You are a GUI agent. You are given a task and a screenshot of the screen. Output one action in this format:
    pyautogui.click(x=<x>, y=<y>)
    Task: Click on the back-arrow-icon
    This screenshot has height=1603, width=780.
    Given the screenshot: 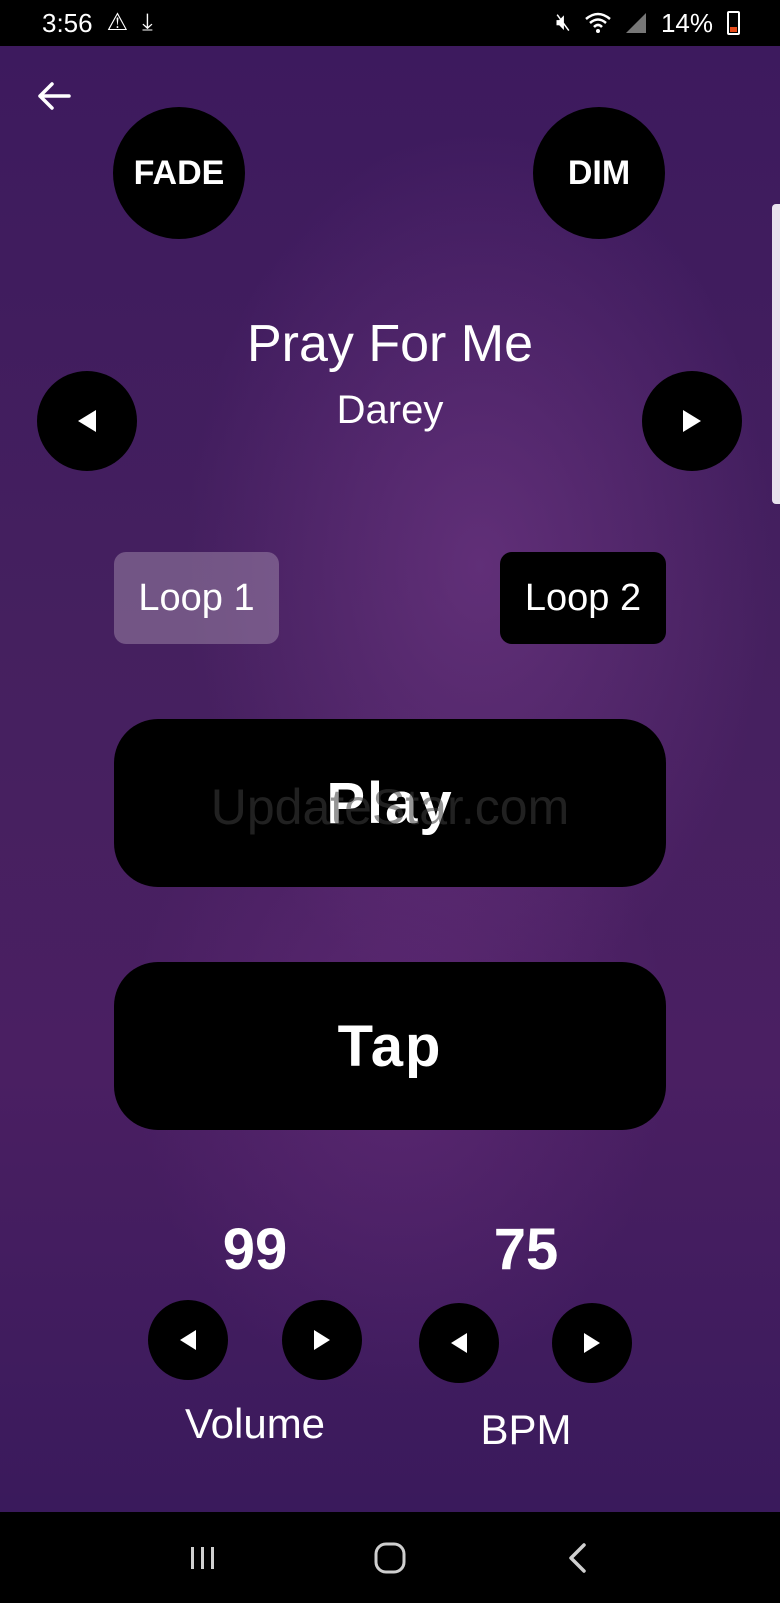 What is the action you would take?
    pyautogui.click(x=54, y=96)
    